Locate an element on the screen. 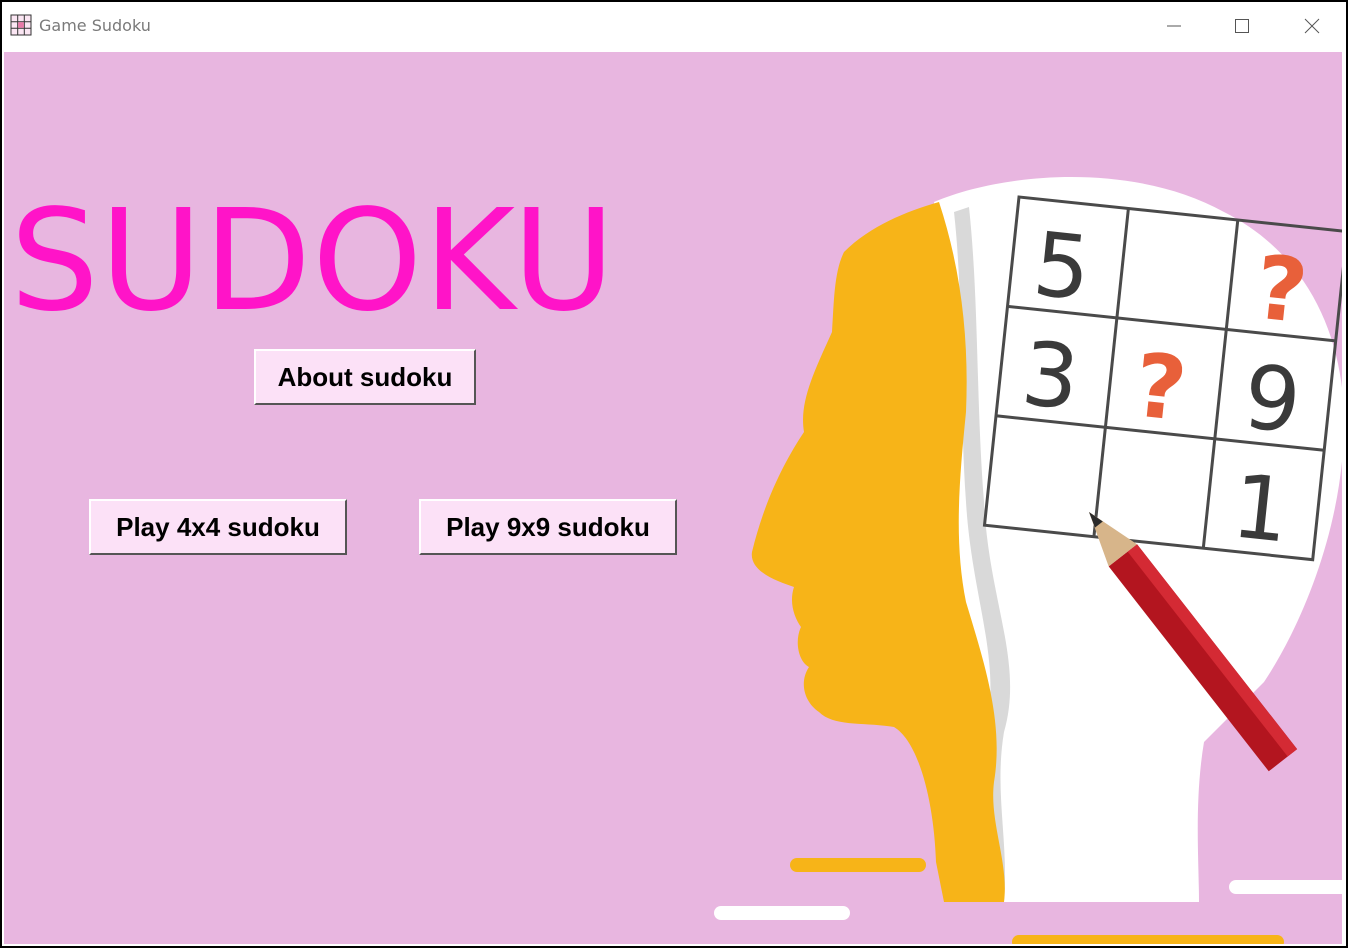 Image resolution: width=1348 pixels, height=948 pixels. maximize-icon is located at coordinates (1242, 26).